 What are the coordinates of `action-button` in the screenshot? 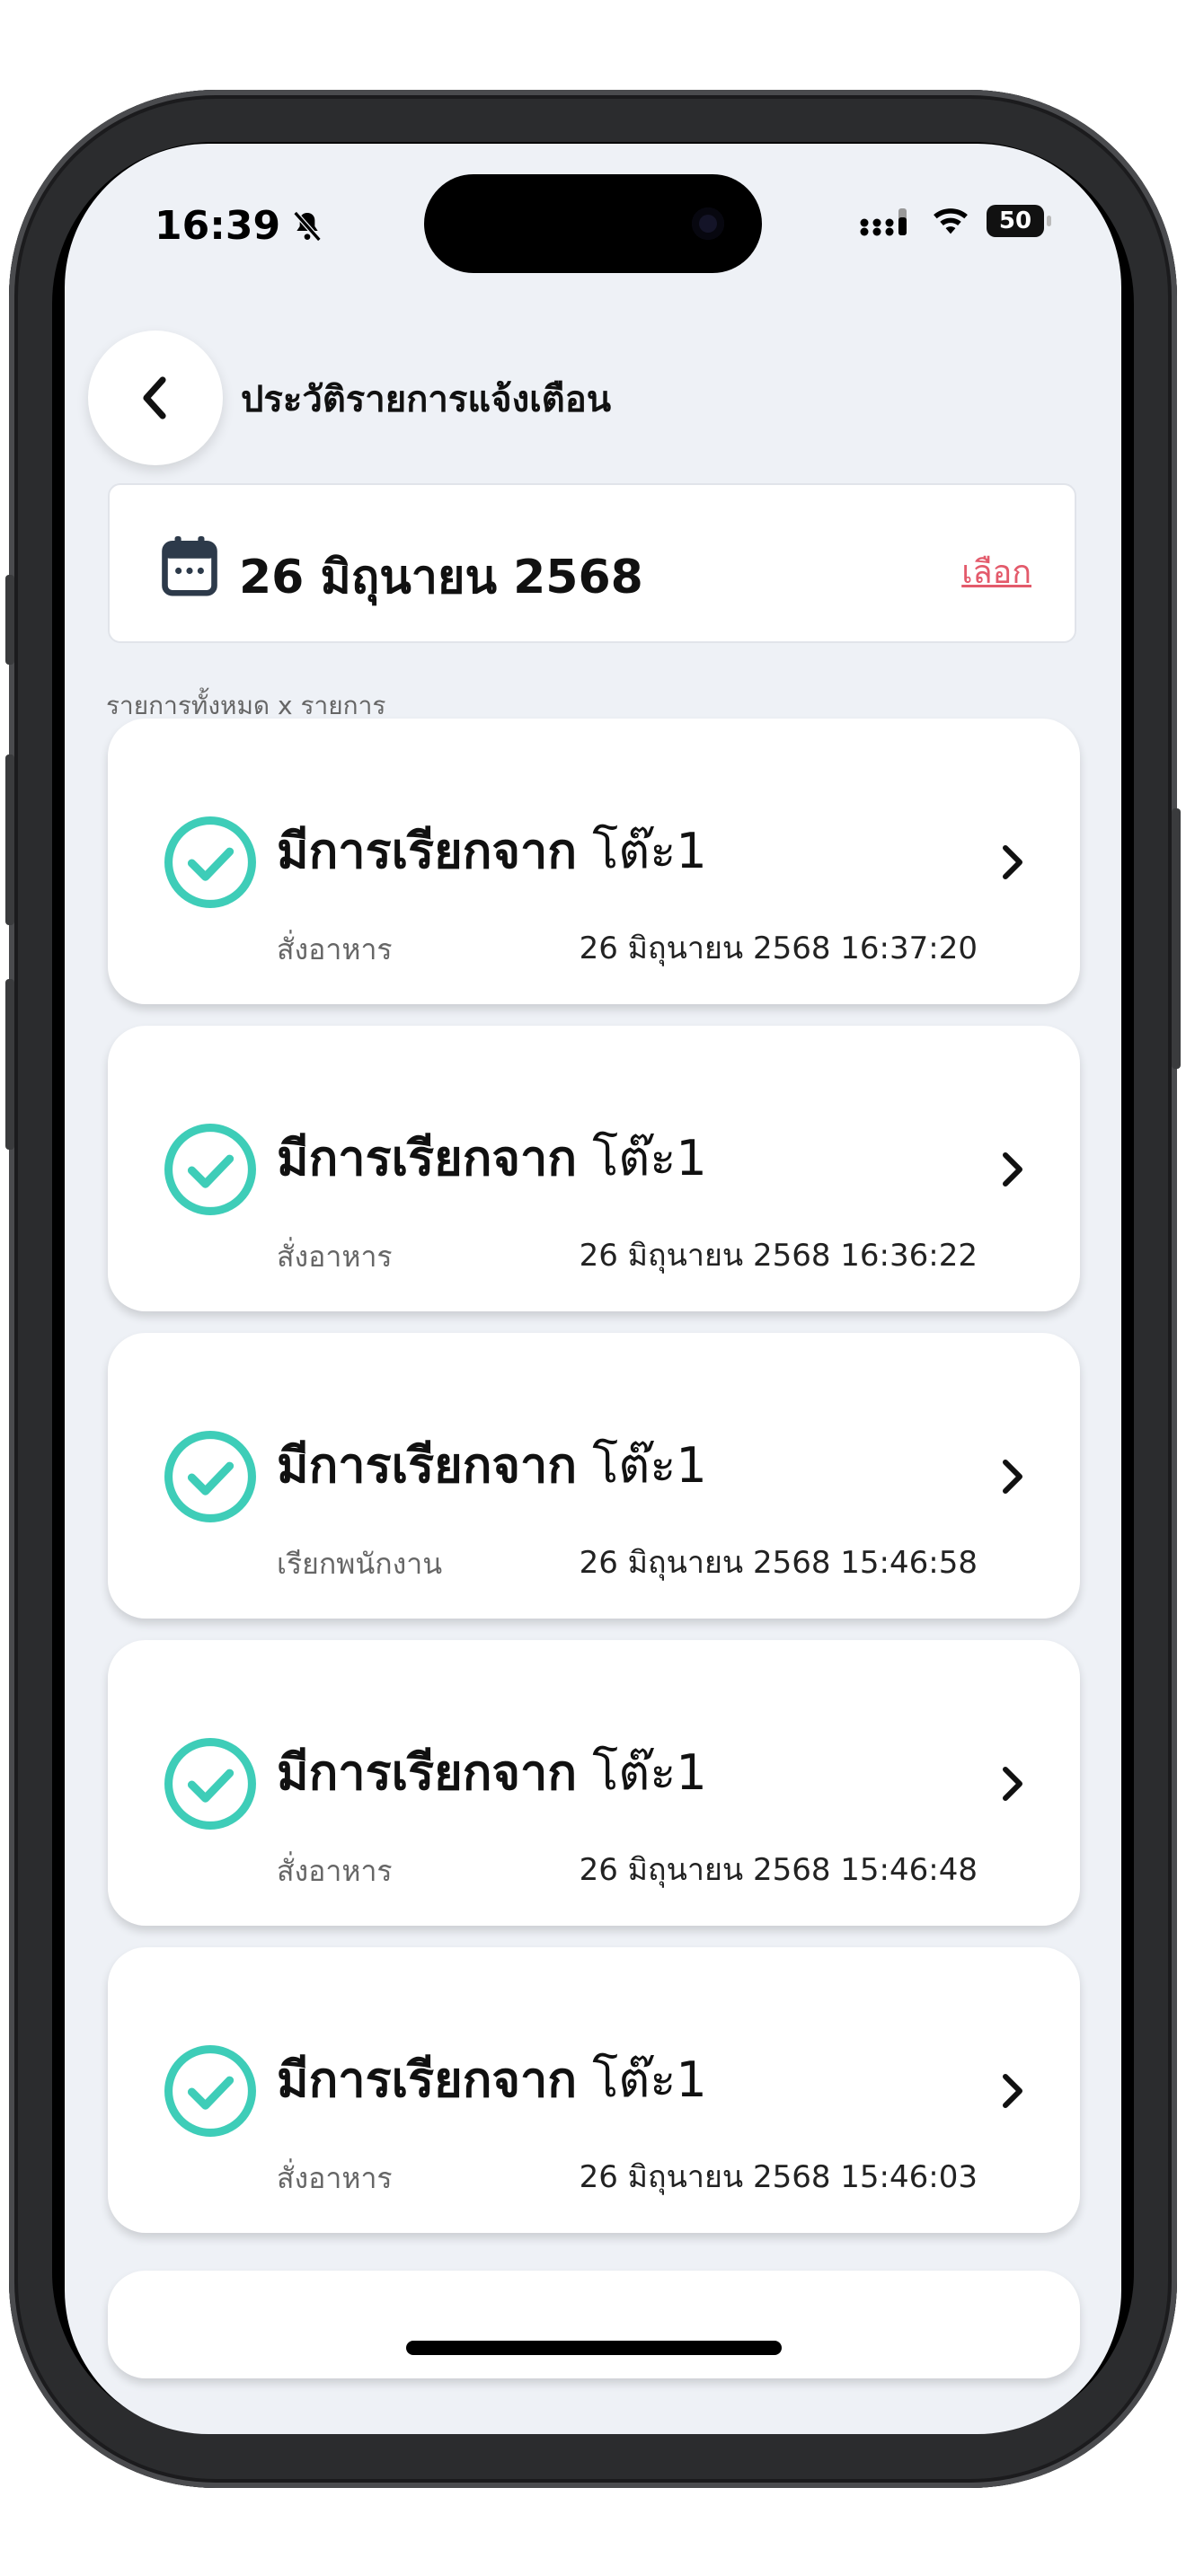 It's located at (9, 620).